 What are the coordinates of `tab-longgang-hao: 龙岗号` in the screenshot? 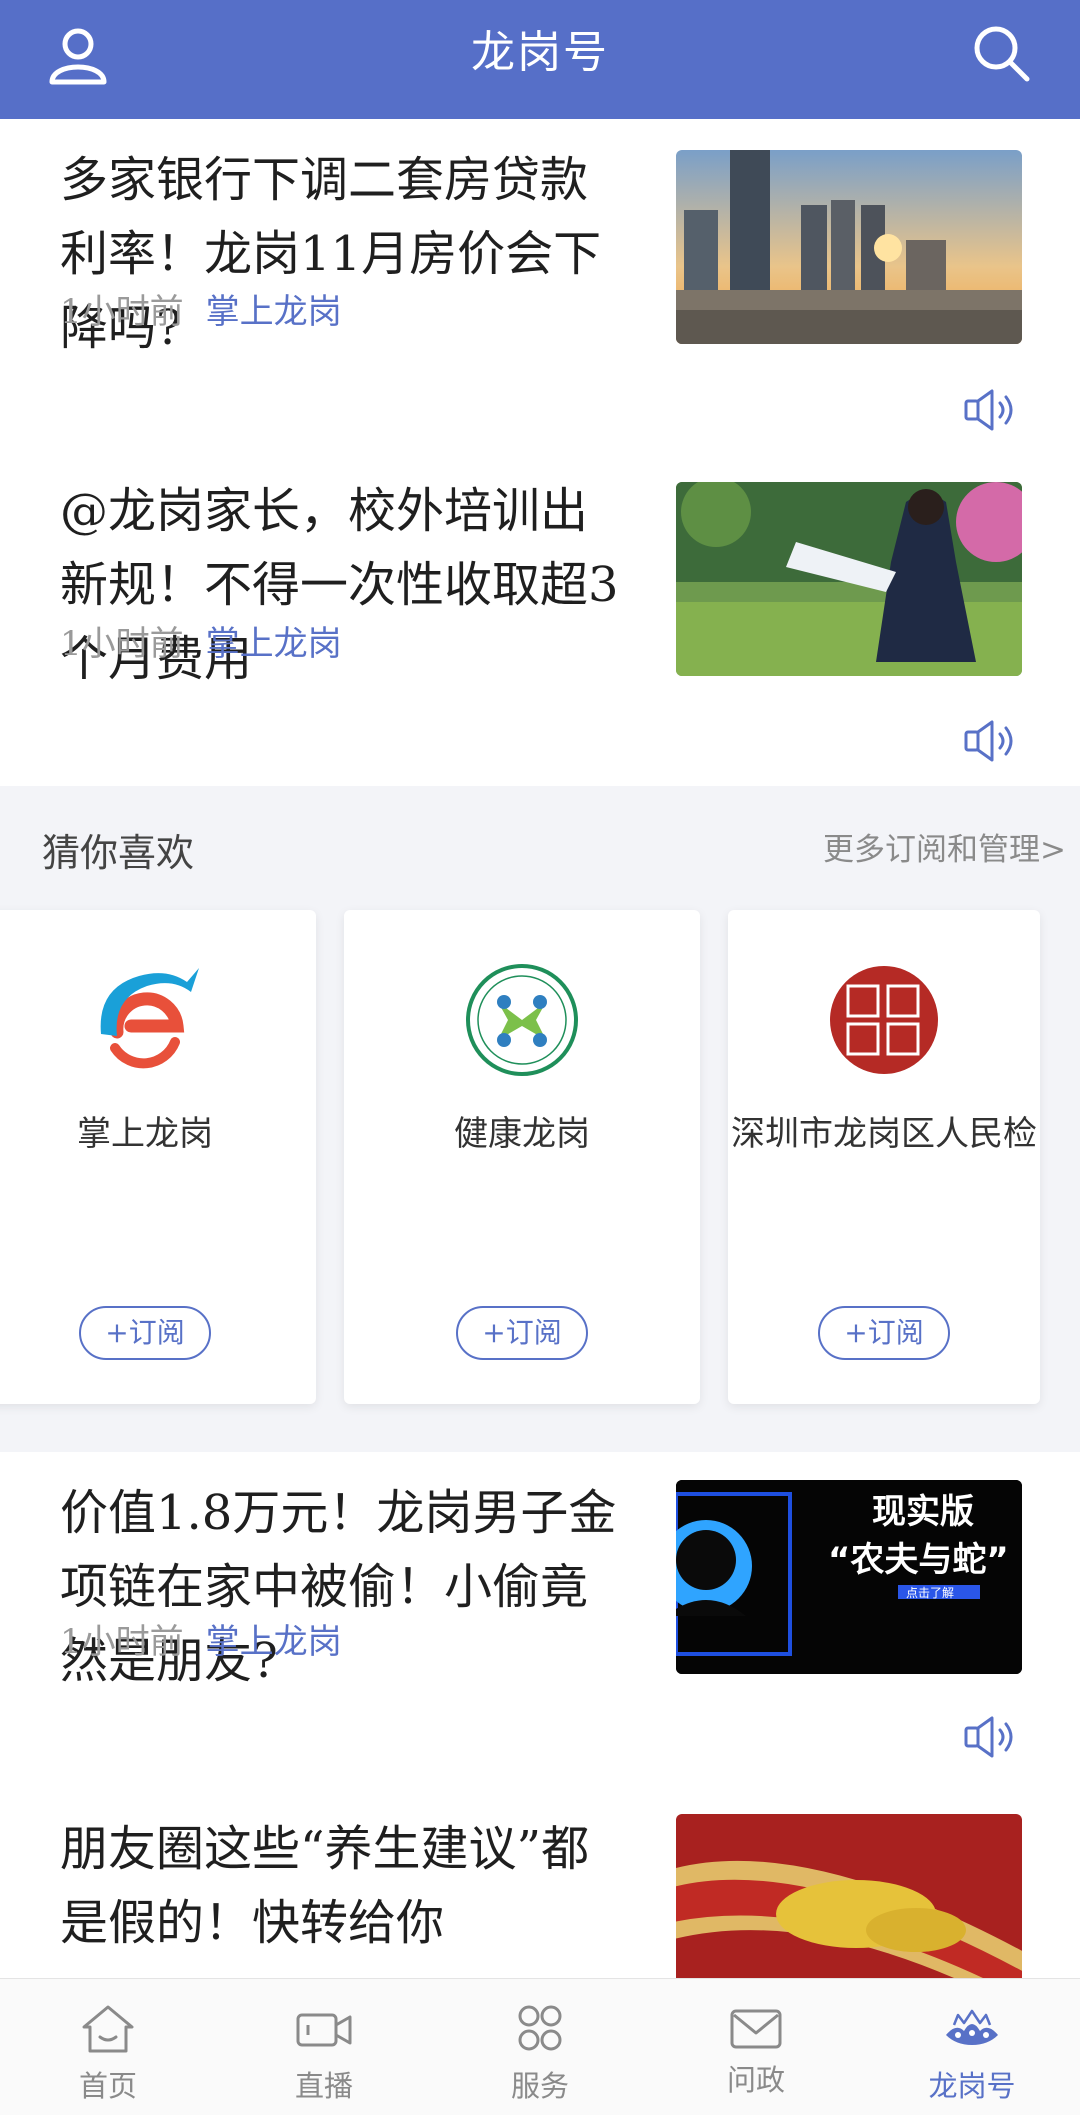 It's located at (972, 2047).